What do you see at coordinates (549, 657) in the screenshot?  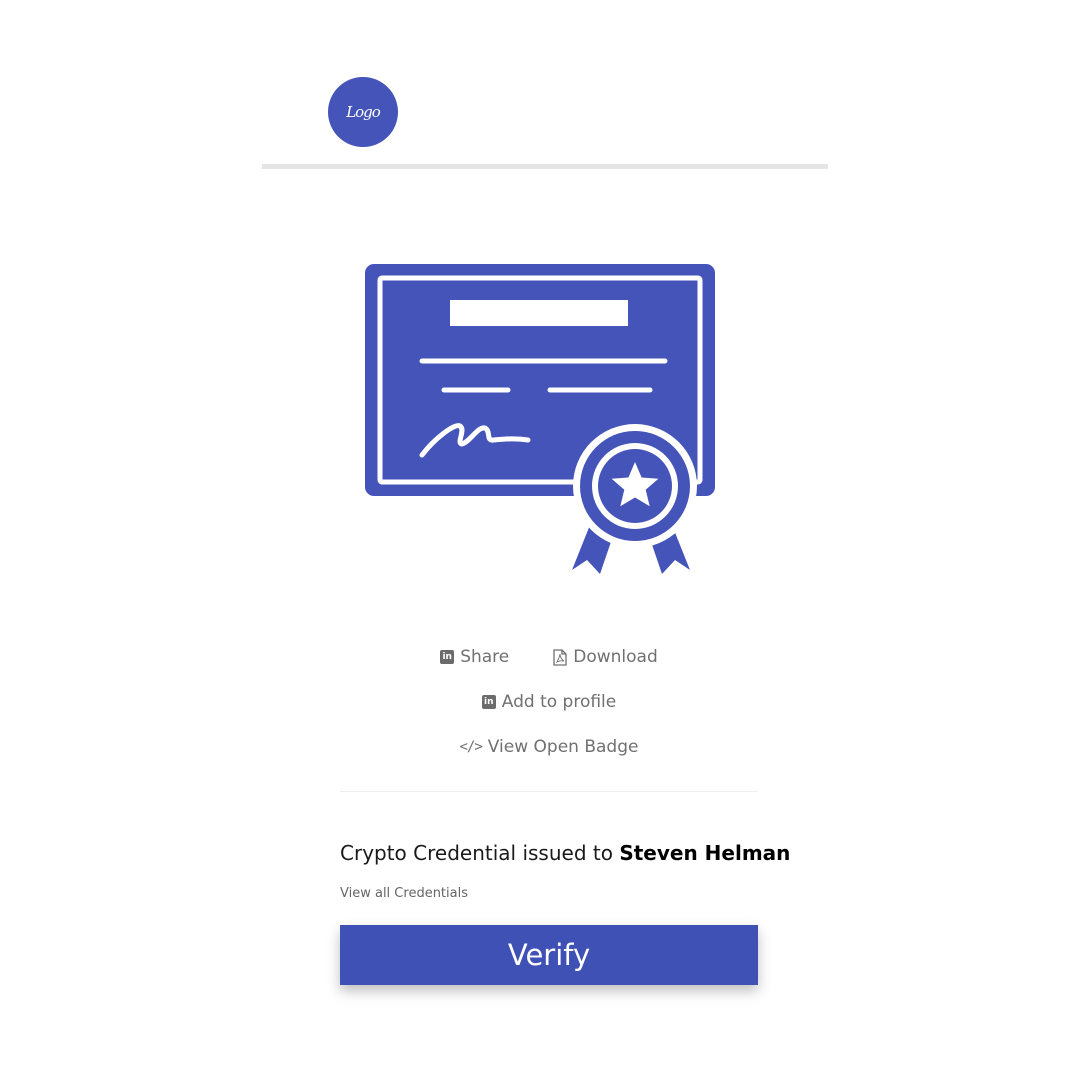 I see `action-row-1: in Share Download` at bounding box center [549, 657].